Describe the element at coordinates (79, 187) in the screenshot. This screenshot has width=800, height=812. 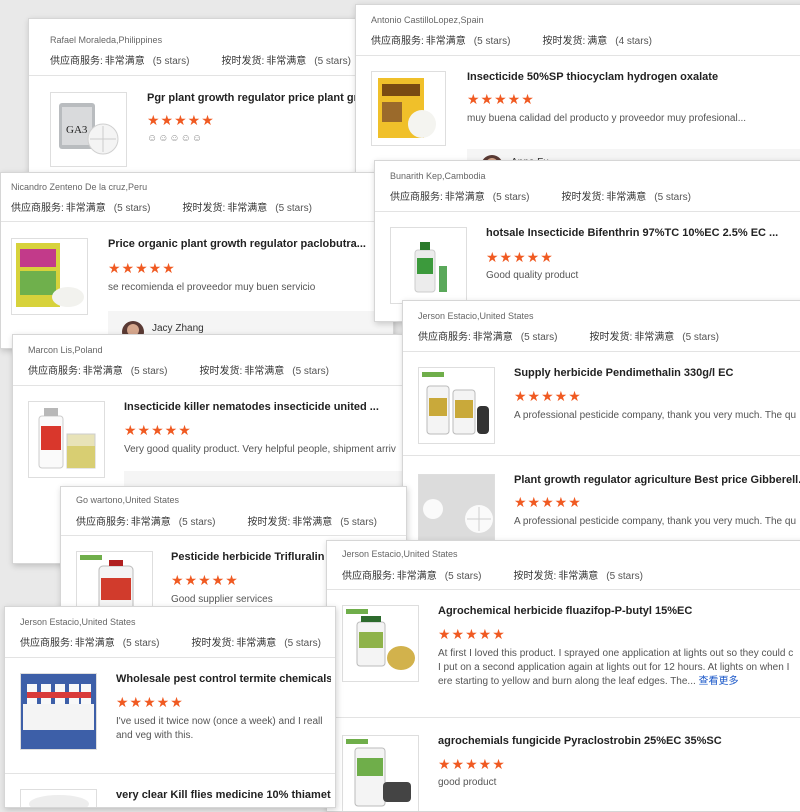
I see `reviewer-name: Nicandro Zenteno De la cruz,Peru` at that location.